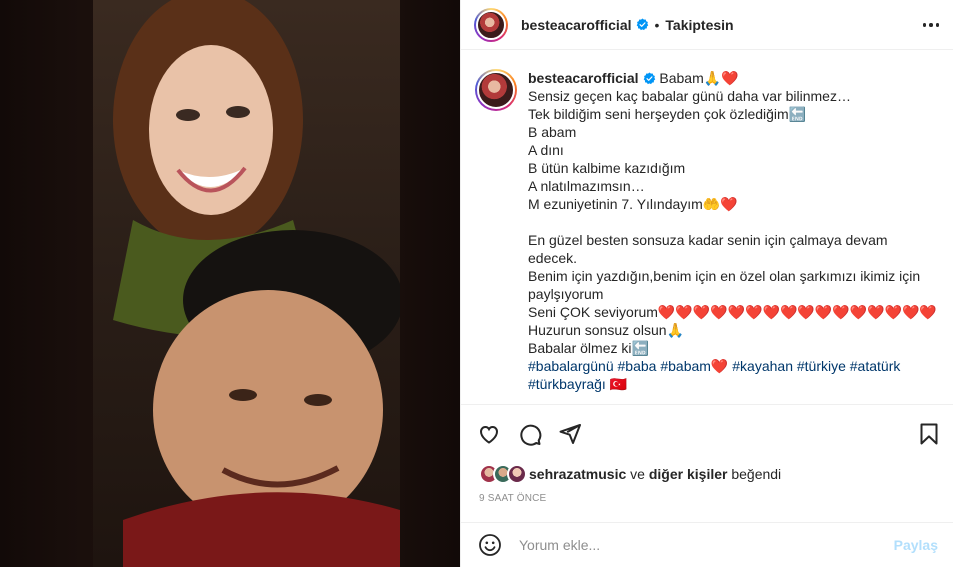 Image resolution: width=953 pixels, height=567 pixels. What do you see at coordinates (546, 150) in the screenshot?
I see `caption-line: A dını` at bounding box center [546, 150].